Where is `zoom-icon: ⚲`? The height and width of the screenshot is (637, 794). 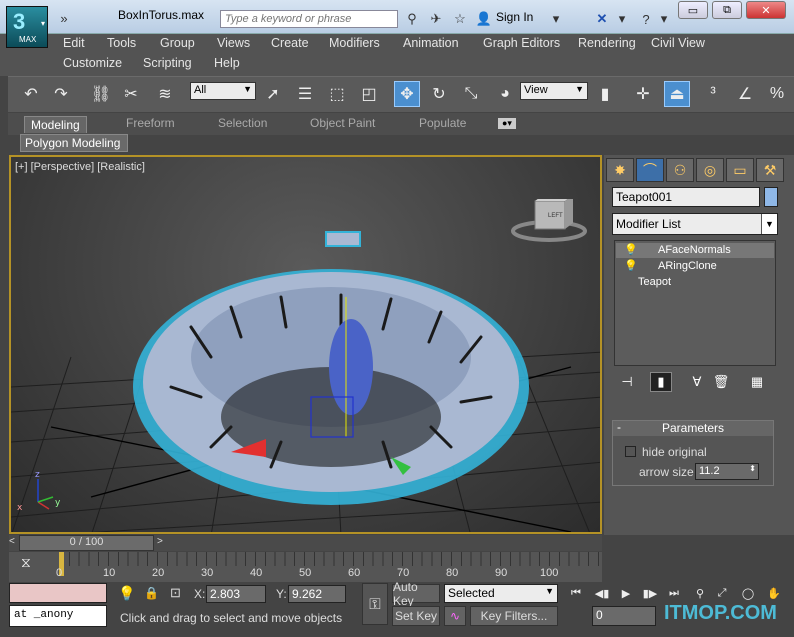
zoom-icon: ⚲ is located at coordinates (700, 593).